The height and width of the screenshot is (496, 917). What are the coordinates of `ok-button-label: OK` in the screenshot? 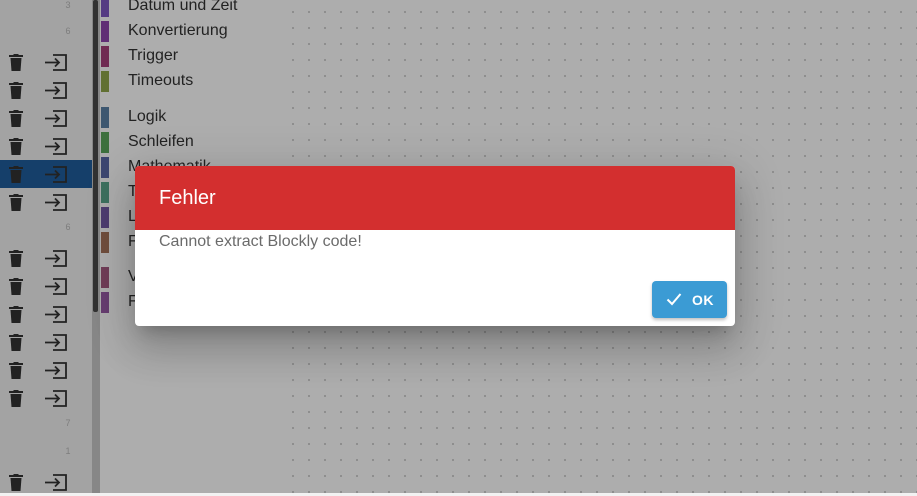 It's located at (703, 300).